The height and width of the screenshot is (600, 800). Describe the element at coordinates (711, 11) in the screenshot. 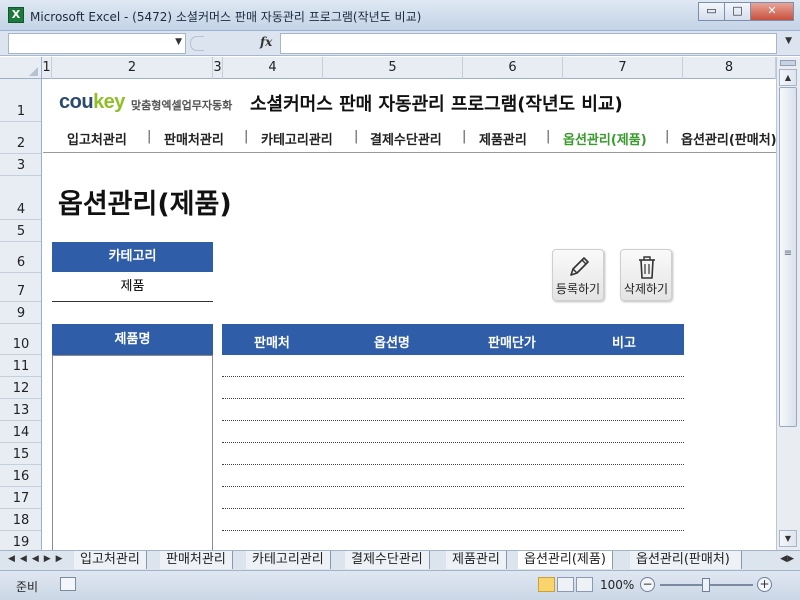

I see `minimize-button: ▭` at that location.